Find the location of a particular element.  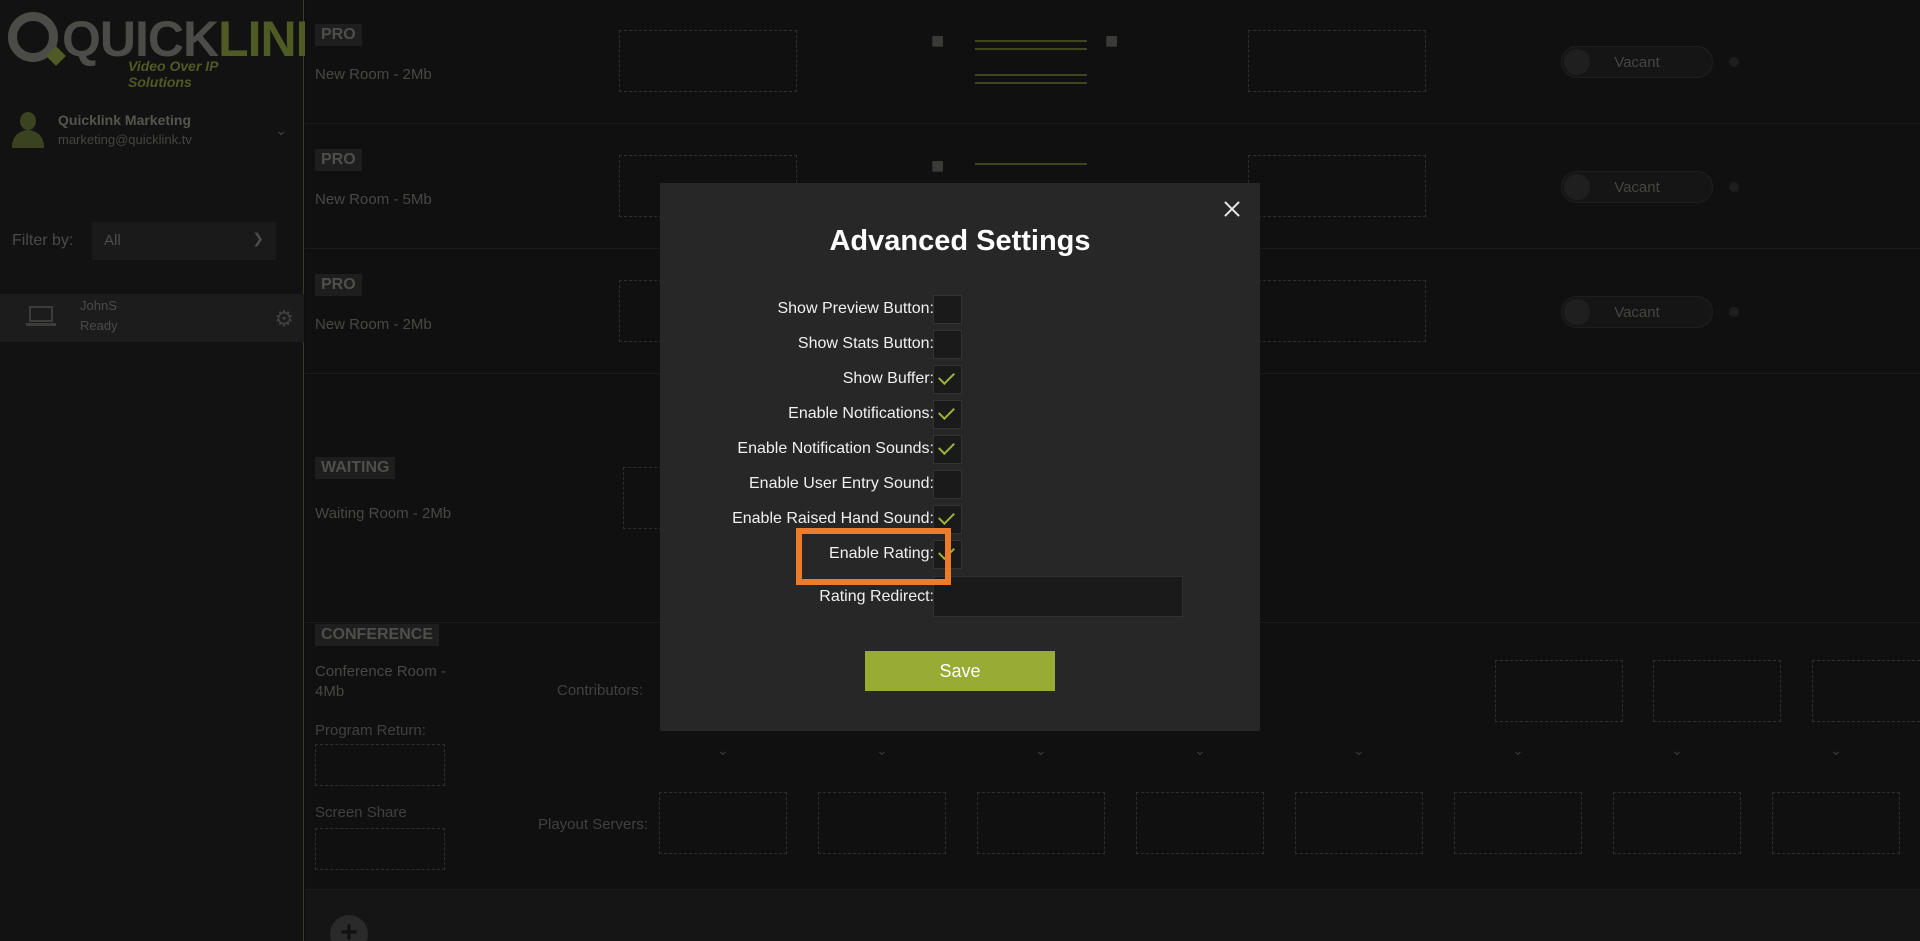

show-stats-button-checkbox is located at coordinates (947, 344).